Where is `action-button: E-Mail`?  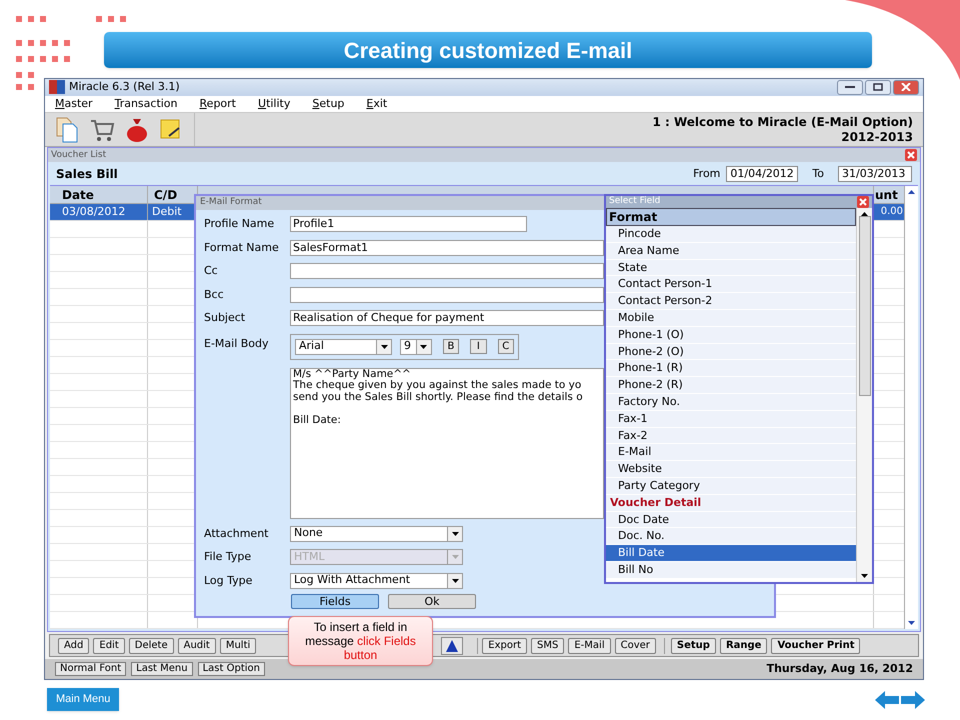 action-button: E-Mail is located at coordinates (589, 646).